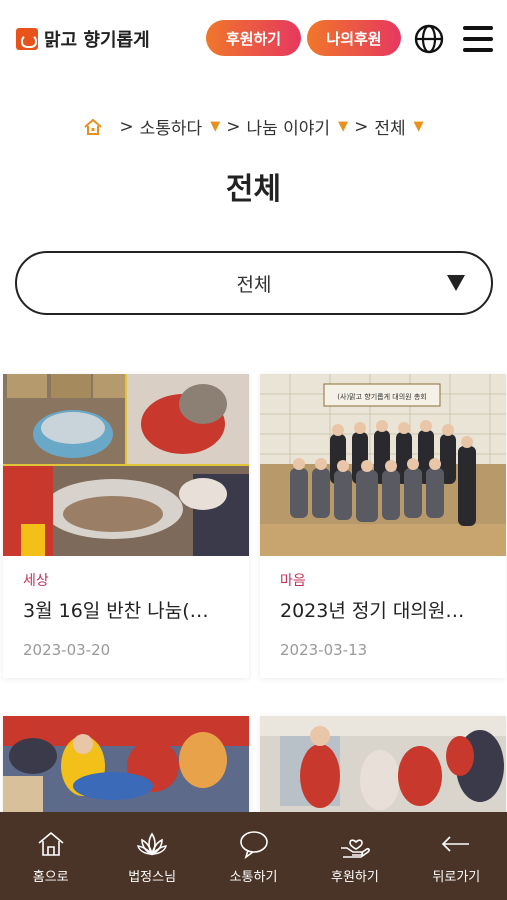 The height and width of the screenshot is (900, 507). I want to click on post-category: 마음, so click(293, 581).